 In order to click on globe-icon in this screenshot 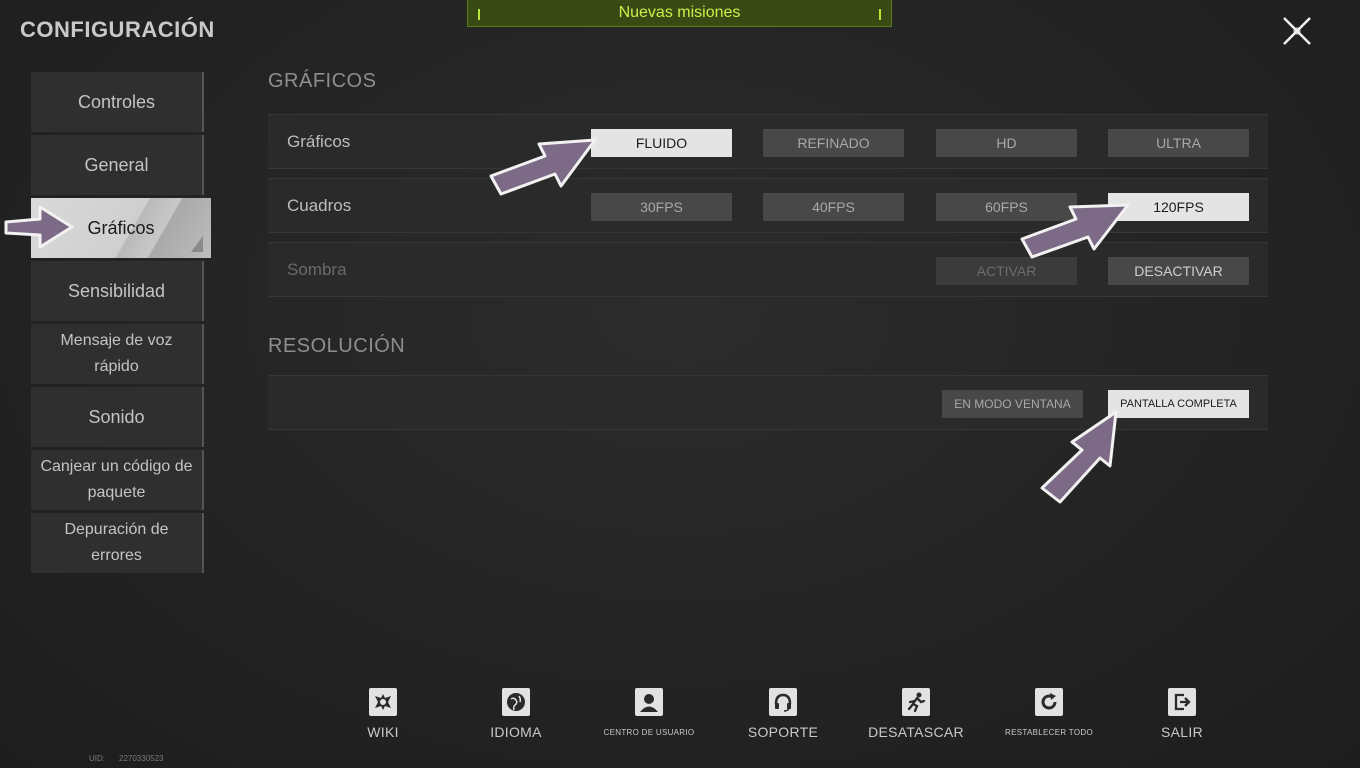, I will do `click(516, 702)`.